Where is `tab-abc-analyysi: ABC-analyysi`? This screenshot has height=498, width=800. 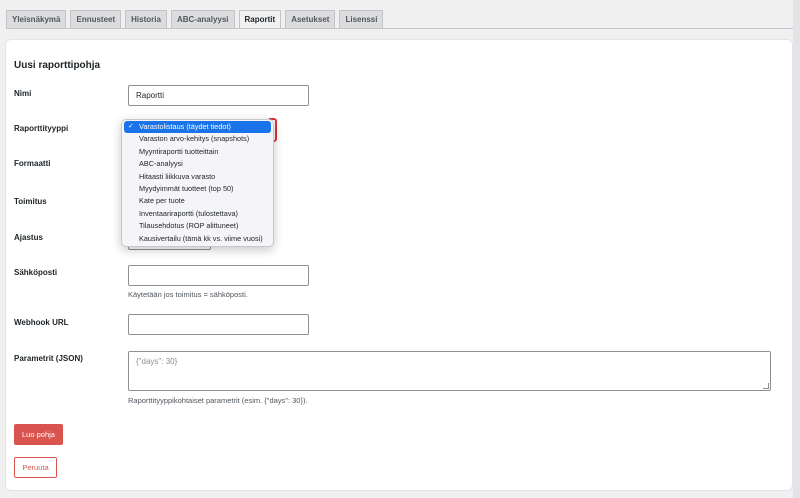 tab-abc-analyysi: ABC-analyysi is located at coordinates (202, 19).